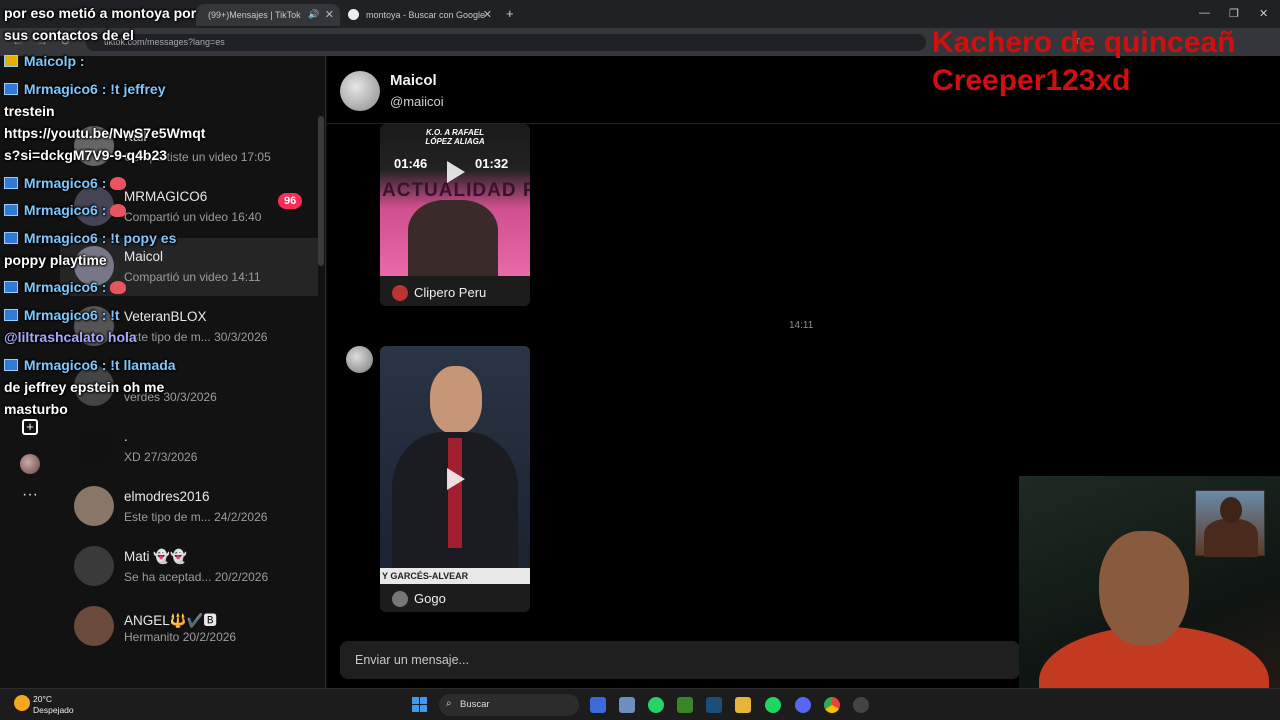 Image resolution: width=1280 pixels, height=720 pixels. What do you see at coordinates (152, 637) in the screenshot?
I see `preview-text: Hermanito` at bounding box center [152, 637].